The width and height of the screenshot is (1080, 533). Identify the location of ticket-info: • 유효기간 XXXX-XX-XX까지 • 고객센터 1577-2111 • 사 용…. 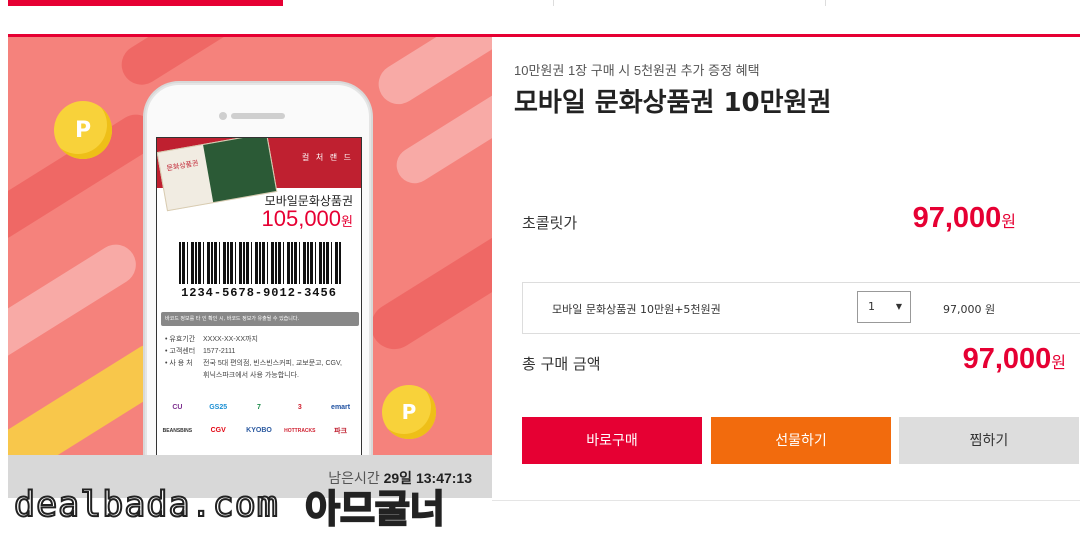
(253, 357).